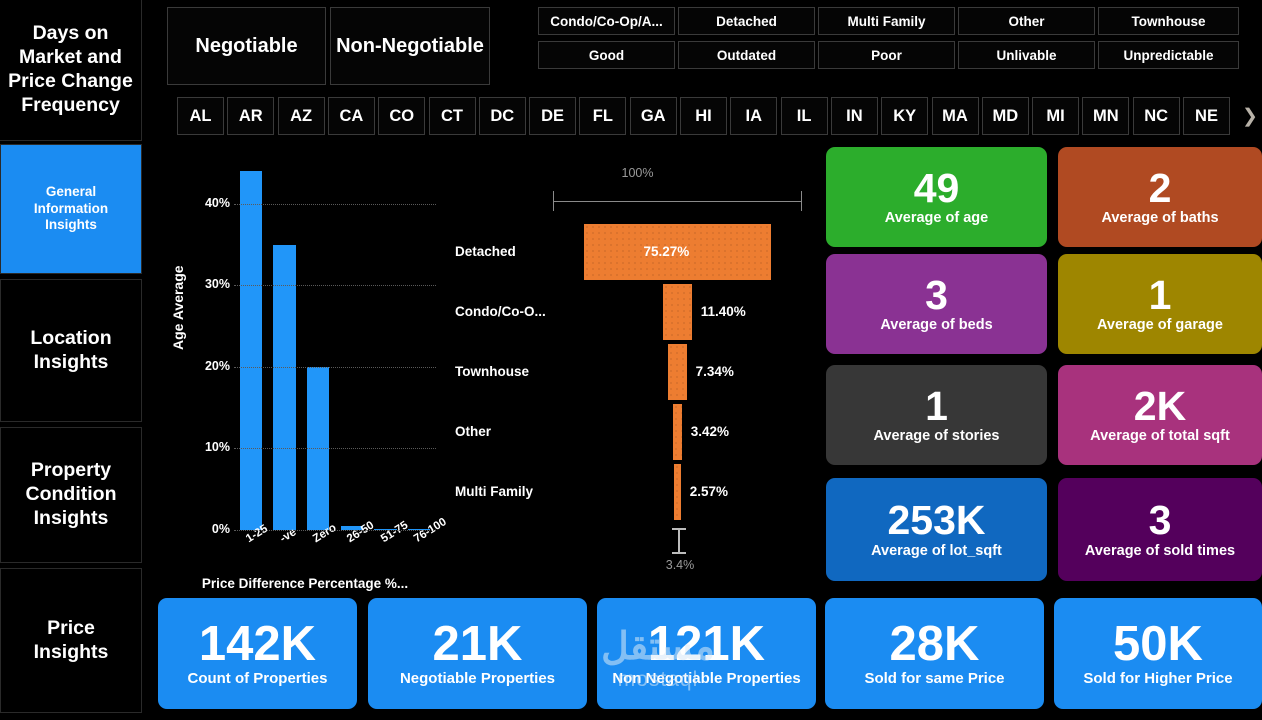  What do you see at coordinates (71, 350) in the screenshot?
I see `sidebar-item-location-insights: Location Insights` at bounding box center [71, 350].